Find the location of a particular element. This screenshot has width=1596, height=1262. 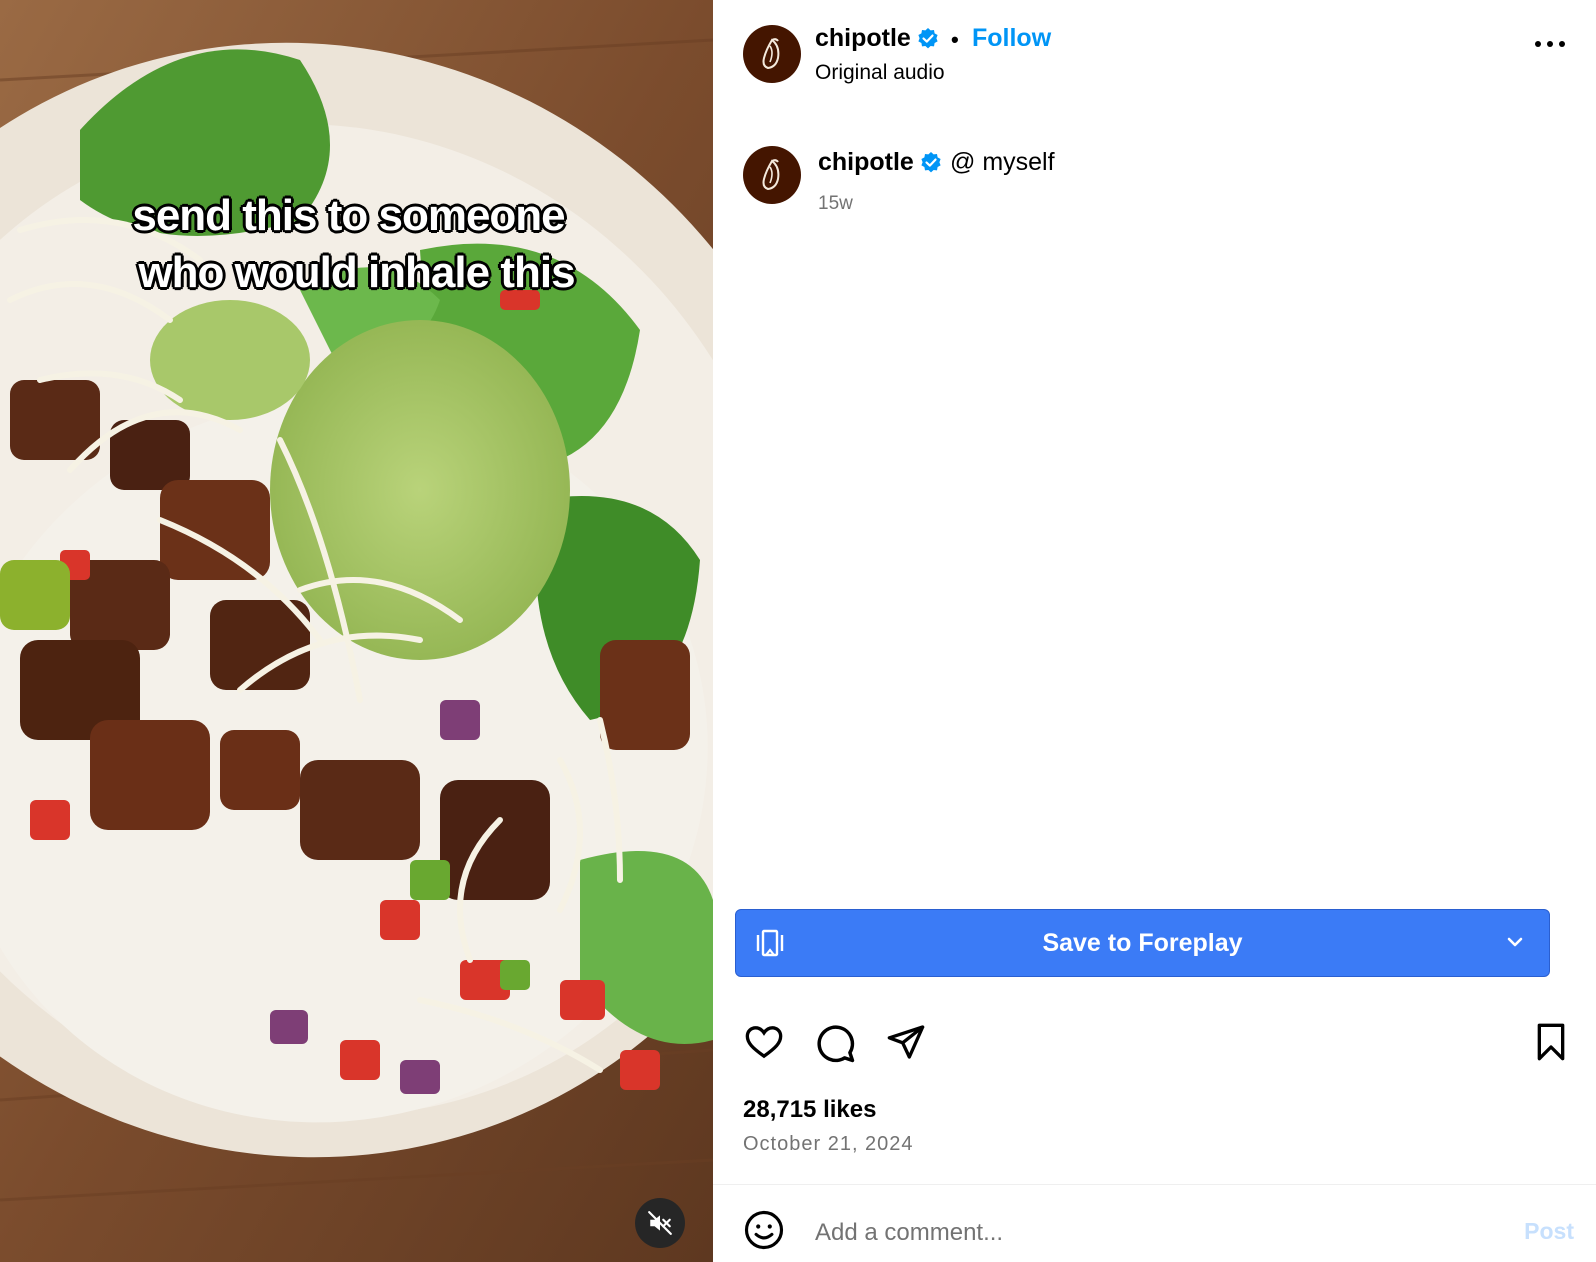

divider is located at coordinates (1154, 1184).